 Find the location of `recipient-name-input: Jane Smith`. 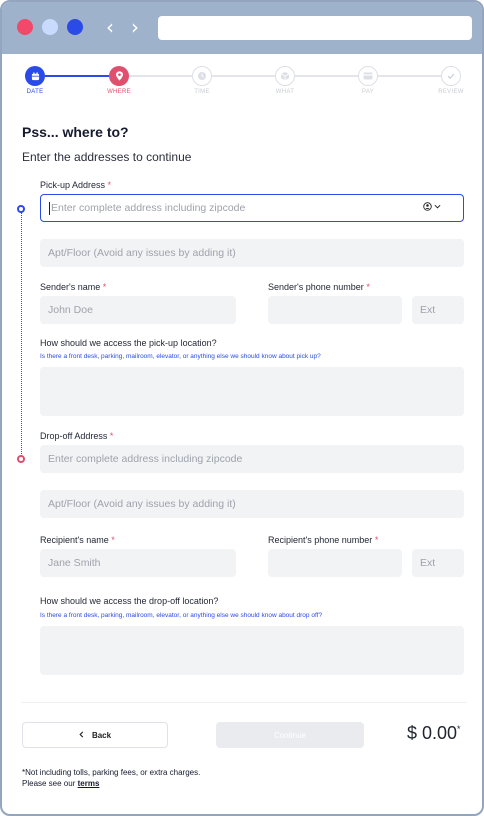

recipient-name-input: Jane Smith is located at coordinates (138, 563).